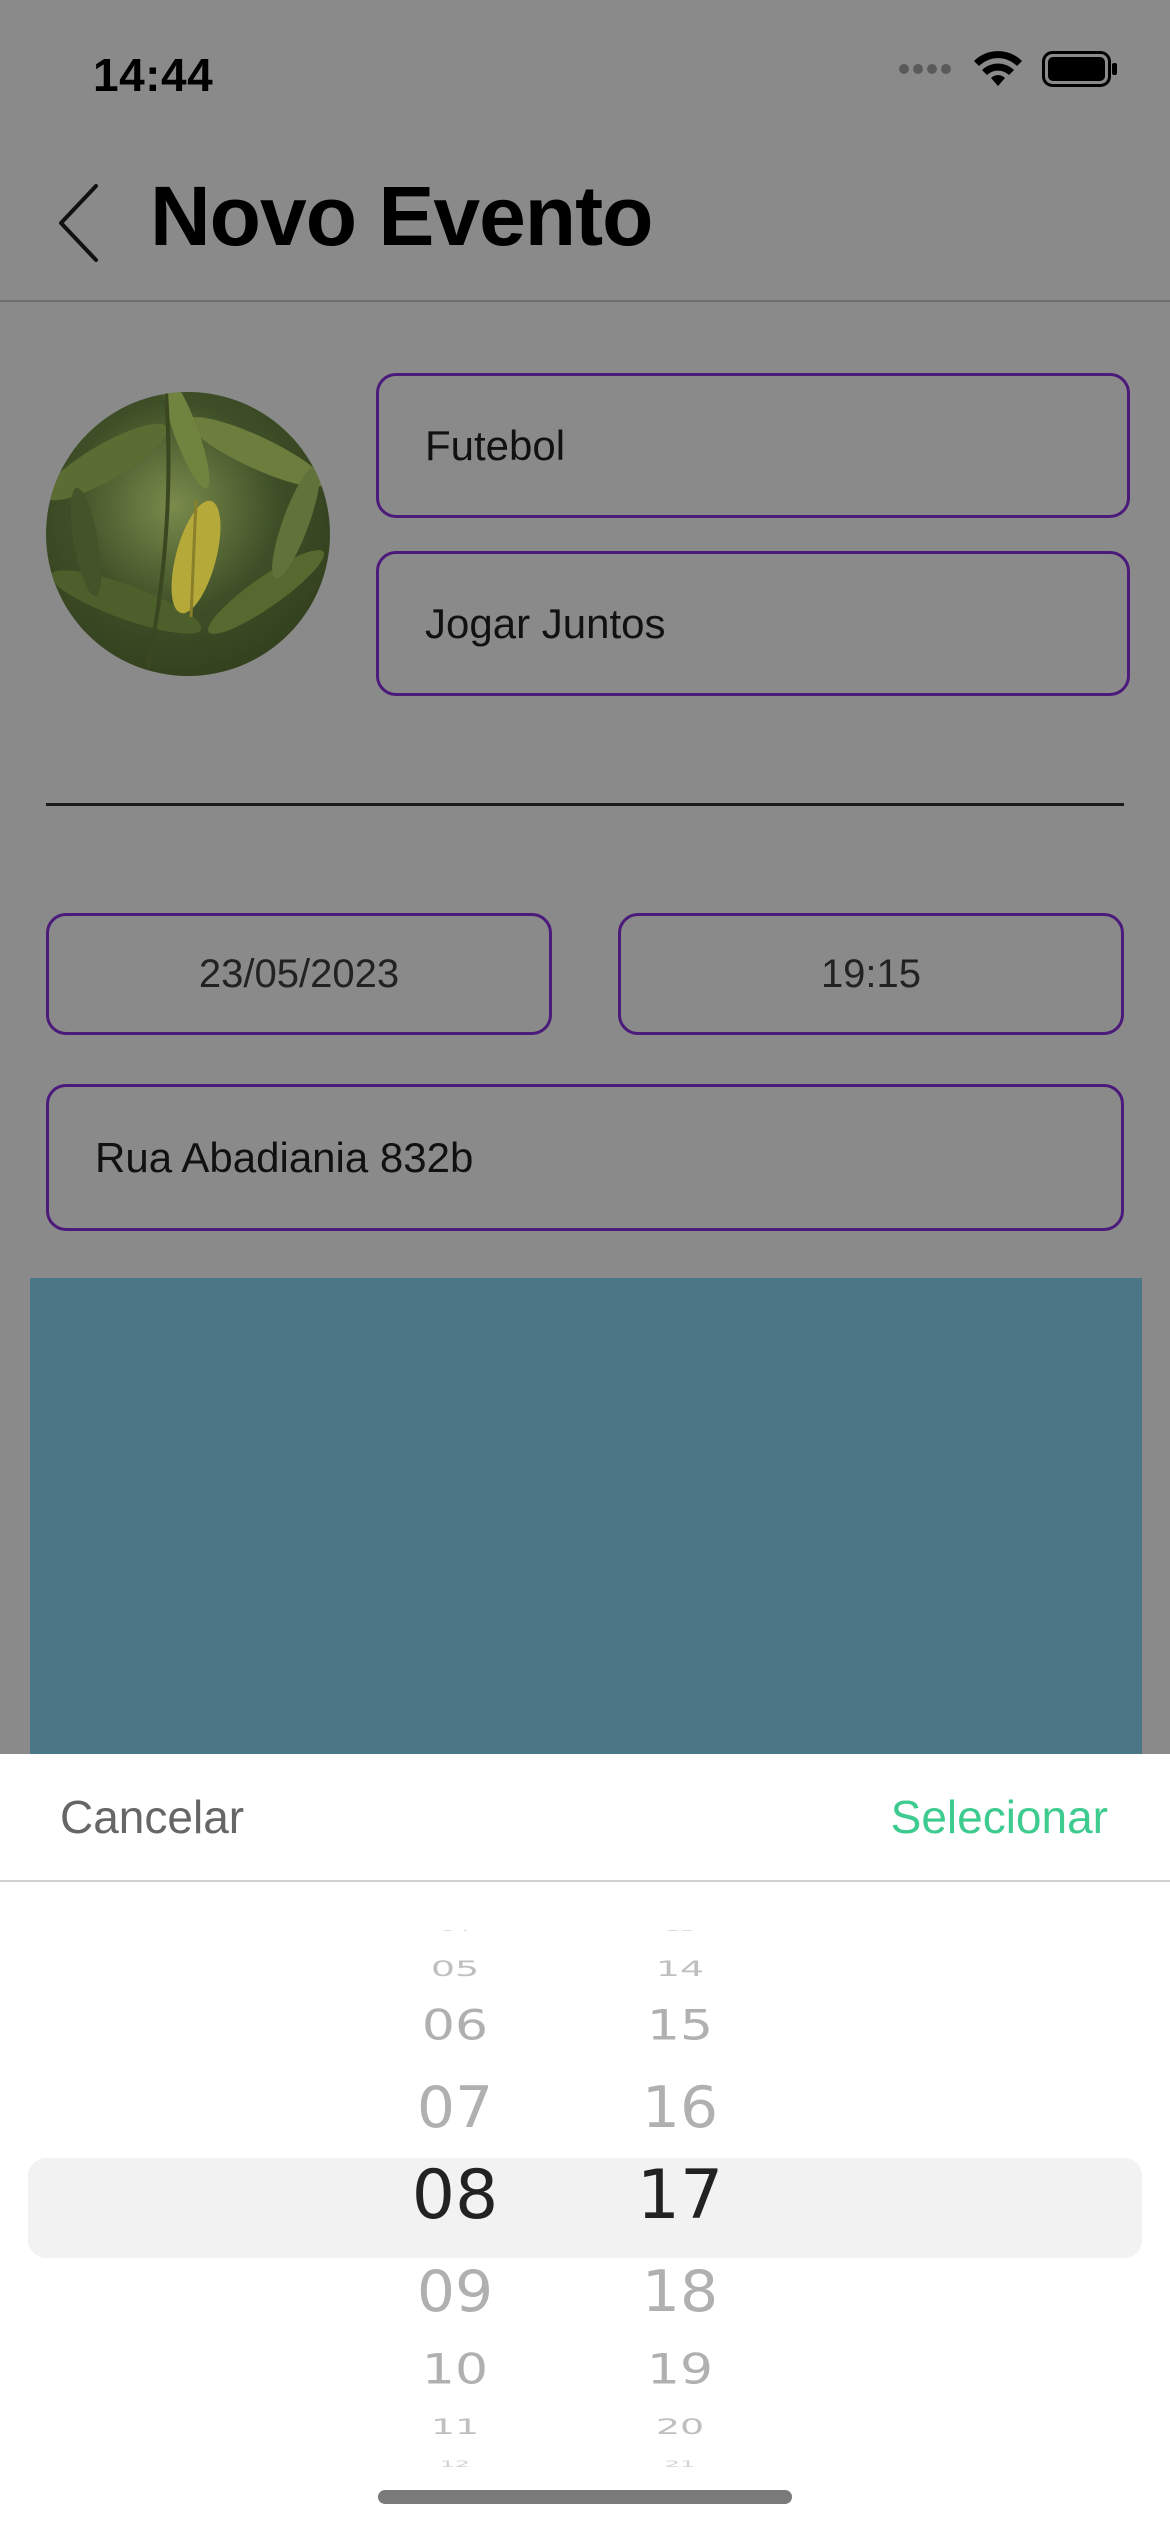  What do you see at coordinates (585, 1881) in the screenshot?
I see `sheet-divider` at bounding box center [585, 1881].